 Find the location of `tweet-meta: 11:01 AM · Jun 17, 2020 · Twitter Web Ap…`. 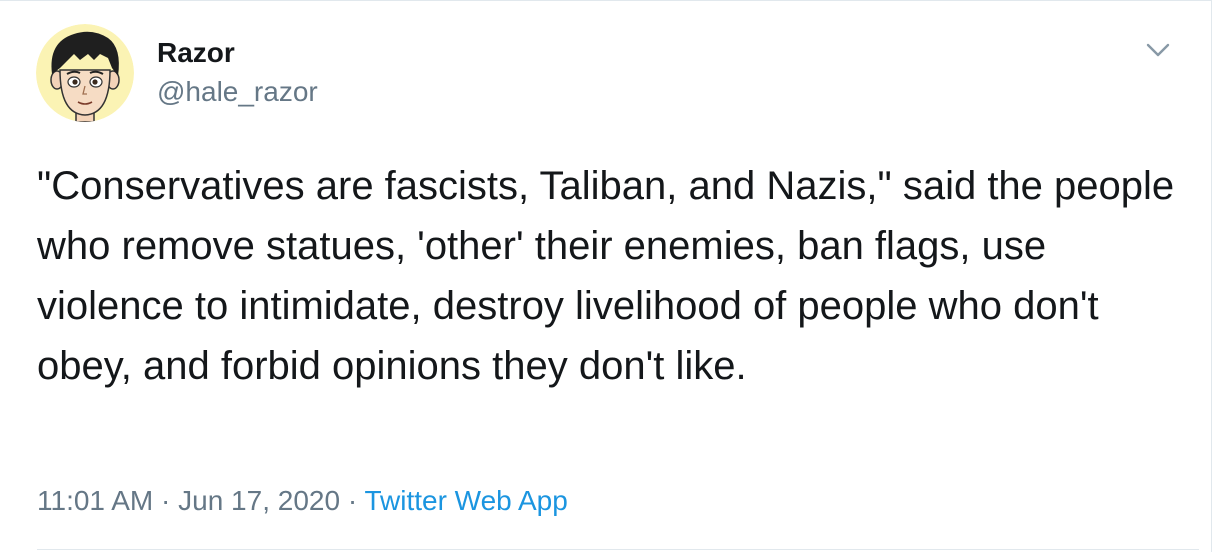

tweet-meta: 11:01 AM · Jun 17, 2020 · Twitter Web Ap… is located at coordinates (302, 501).